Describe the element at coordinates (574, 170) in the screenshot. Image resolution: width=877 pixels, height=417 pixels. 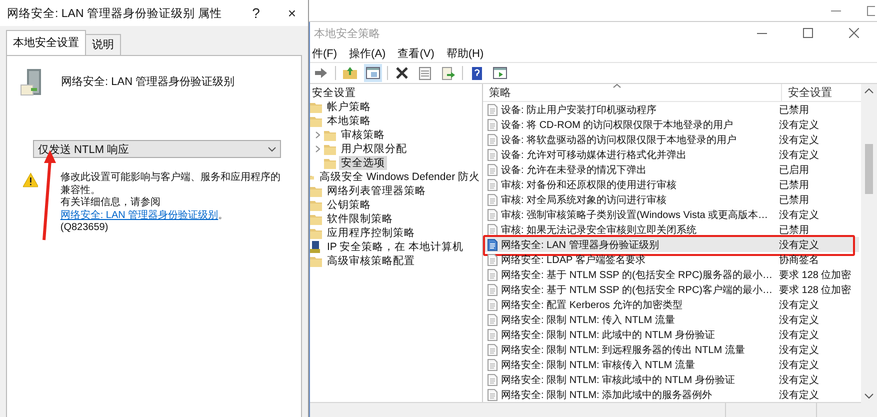
I see `policy-cell-text: 设备: 允许在未登录的情况下弹出` at that location.